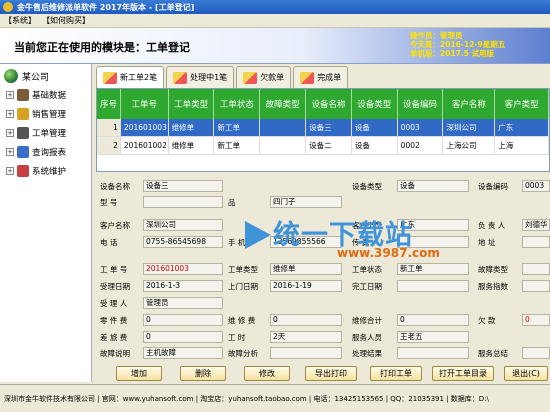 The height and width of the screenshot is (412, 550). I want to click on app-icon, so click(8, 7).